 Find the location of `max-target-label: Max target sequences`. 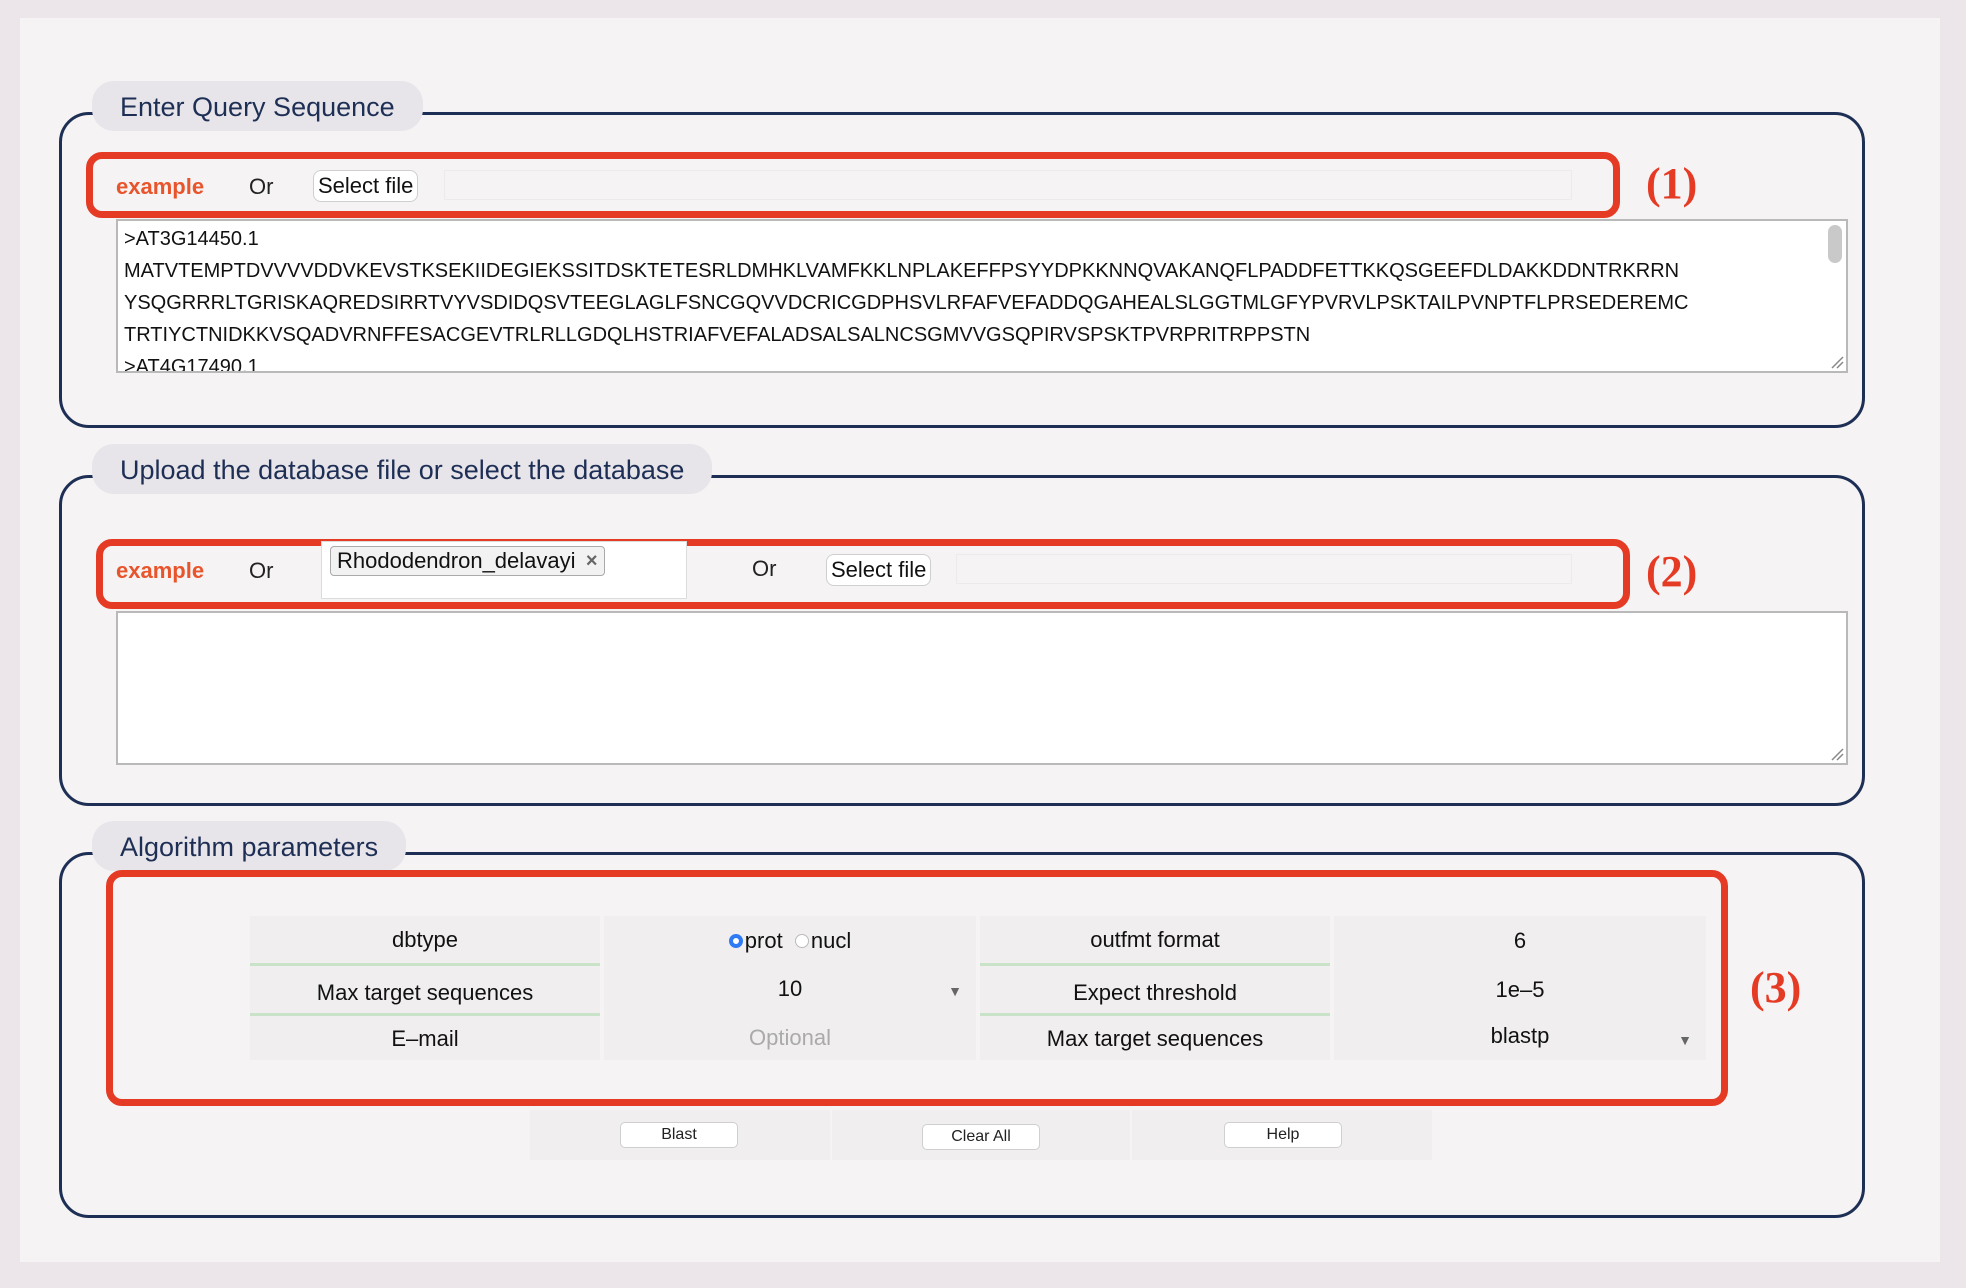

max-target-label: Max target sequences is located at coordinates (425, 991).